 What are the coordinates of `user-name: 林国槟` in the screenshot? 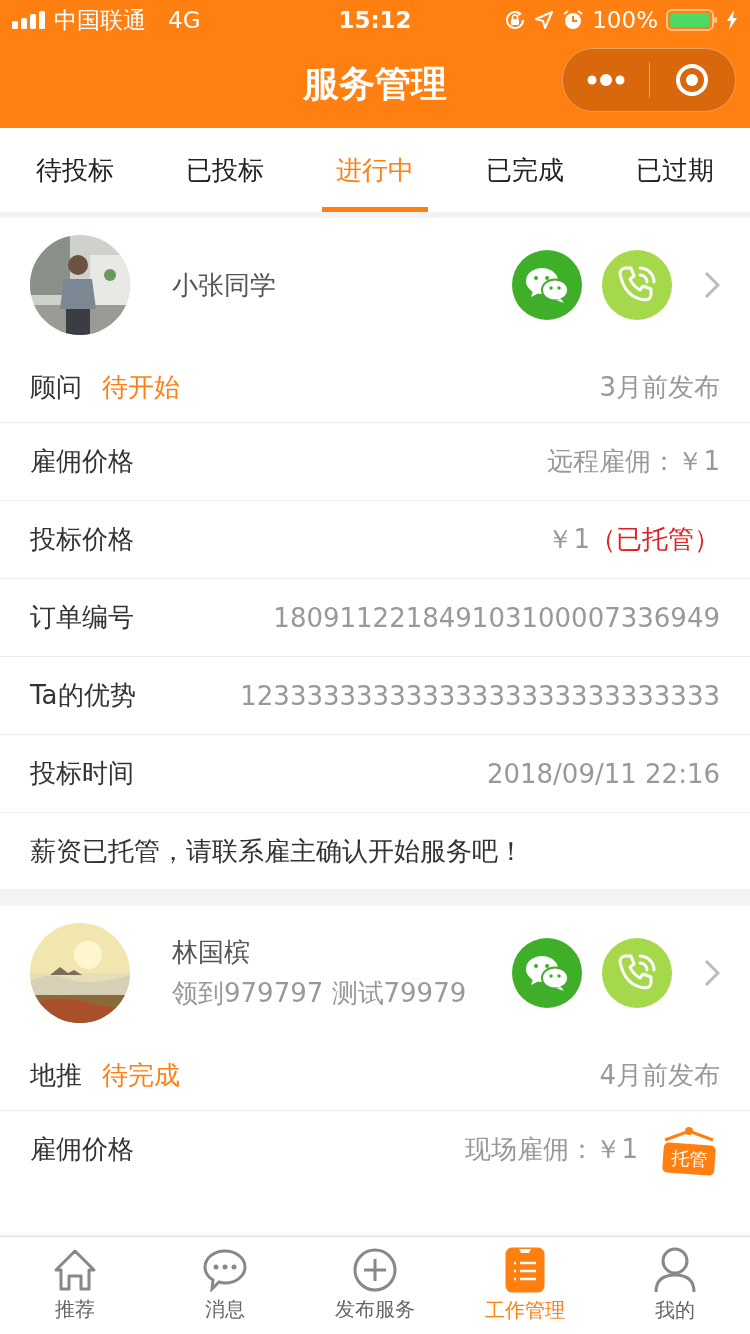 It's located at (211, 952).